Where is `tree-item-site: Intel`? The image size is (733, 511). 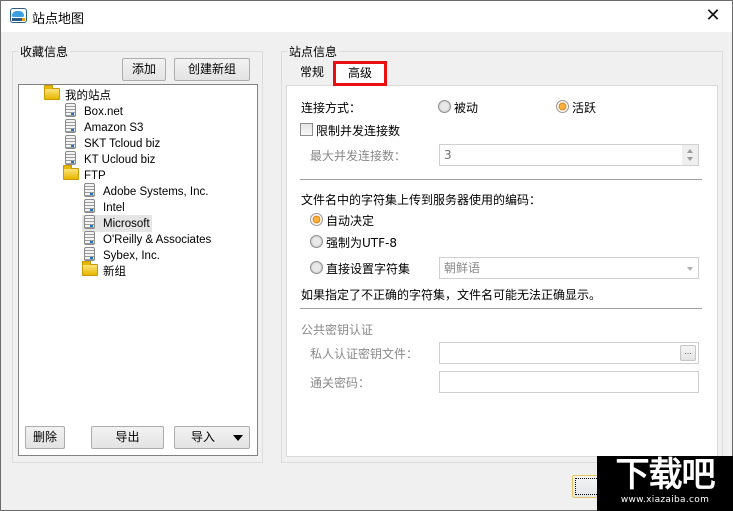
tree-item-site: Intel is located at coordinates (105, 207).